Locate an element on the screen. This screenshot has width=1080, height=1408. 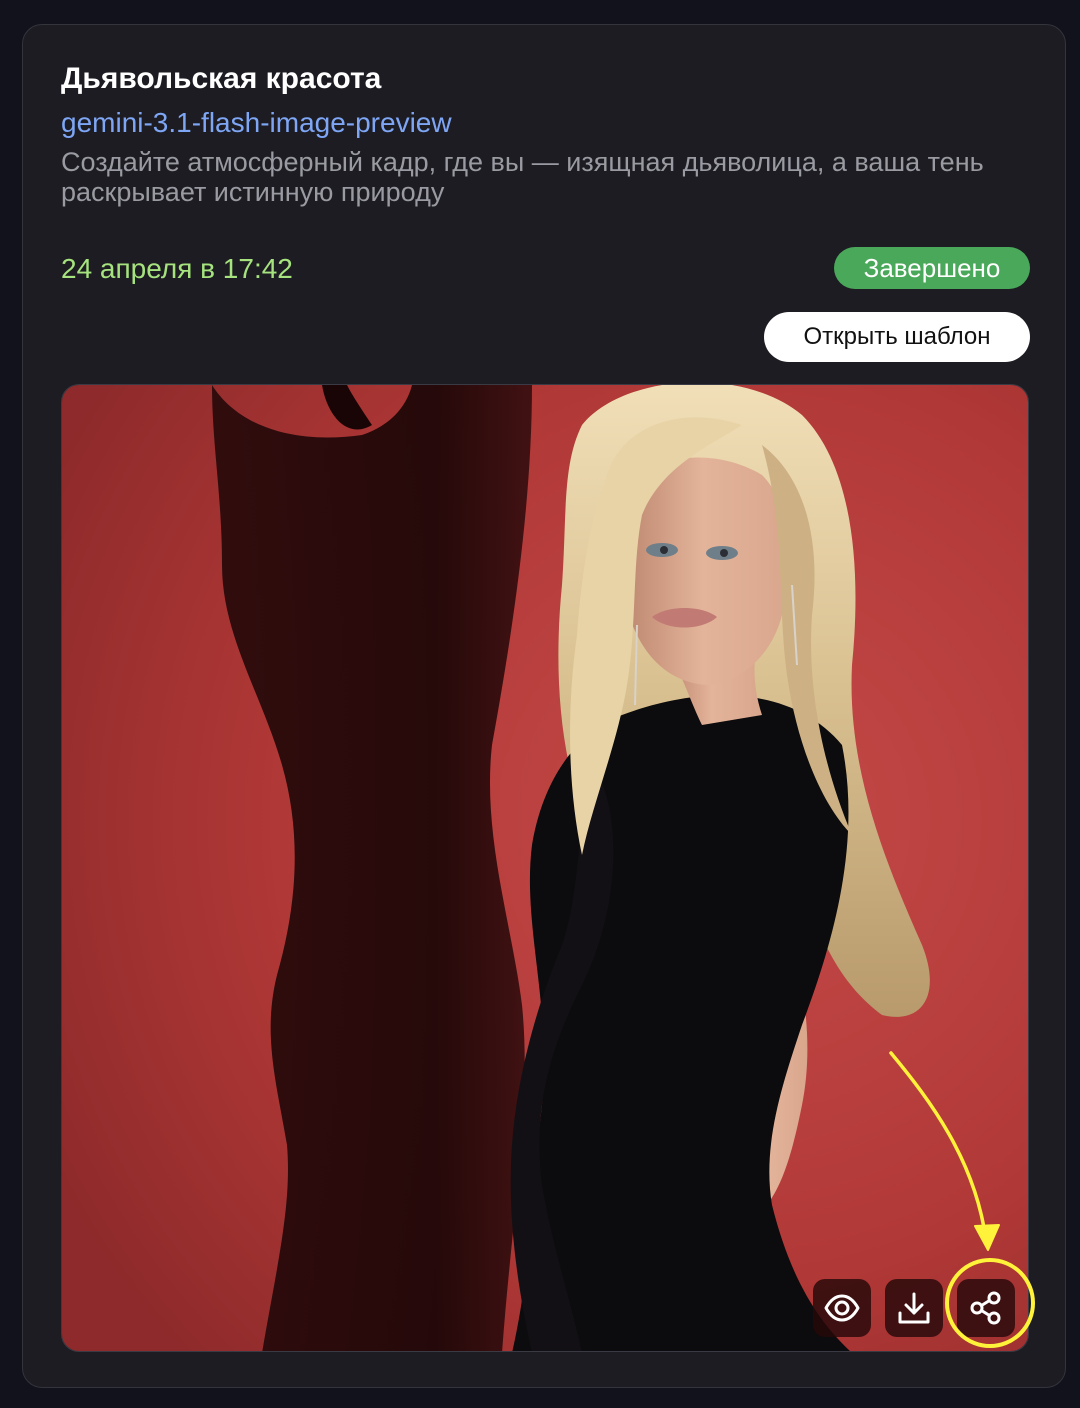
share-icon is located at coordinates (985, 1308).